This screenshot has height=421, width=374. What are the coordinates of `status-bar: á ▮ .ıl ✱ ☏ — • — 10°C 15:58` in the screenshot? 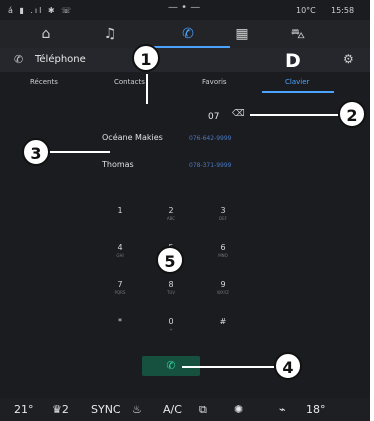 It's located at (185, 10).